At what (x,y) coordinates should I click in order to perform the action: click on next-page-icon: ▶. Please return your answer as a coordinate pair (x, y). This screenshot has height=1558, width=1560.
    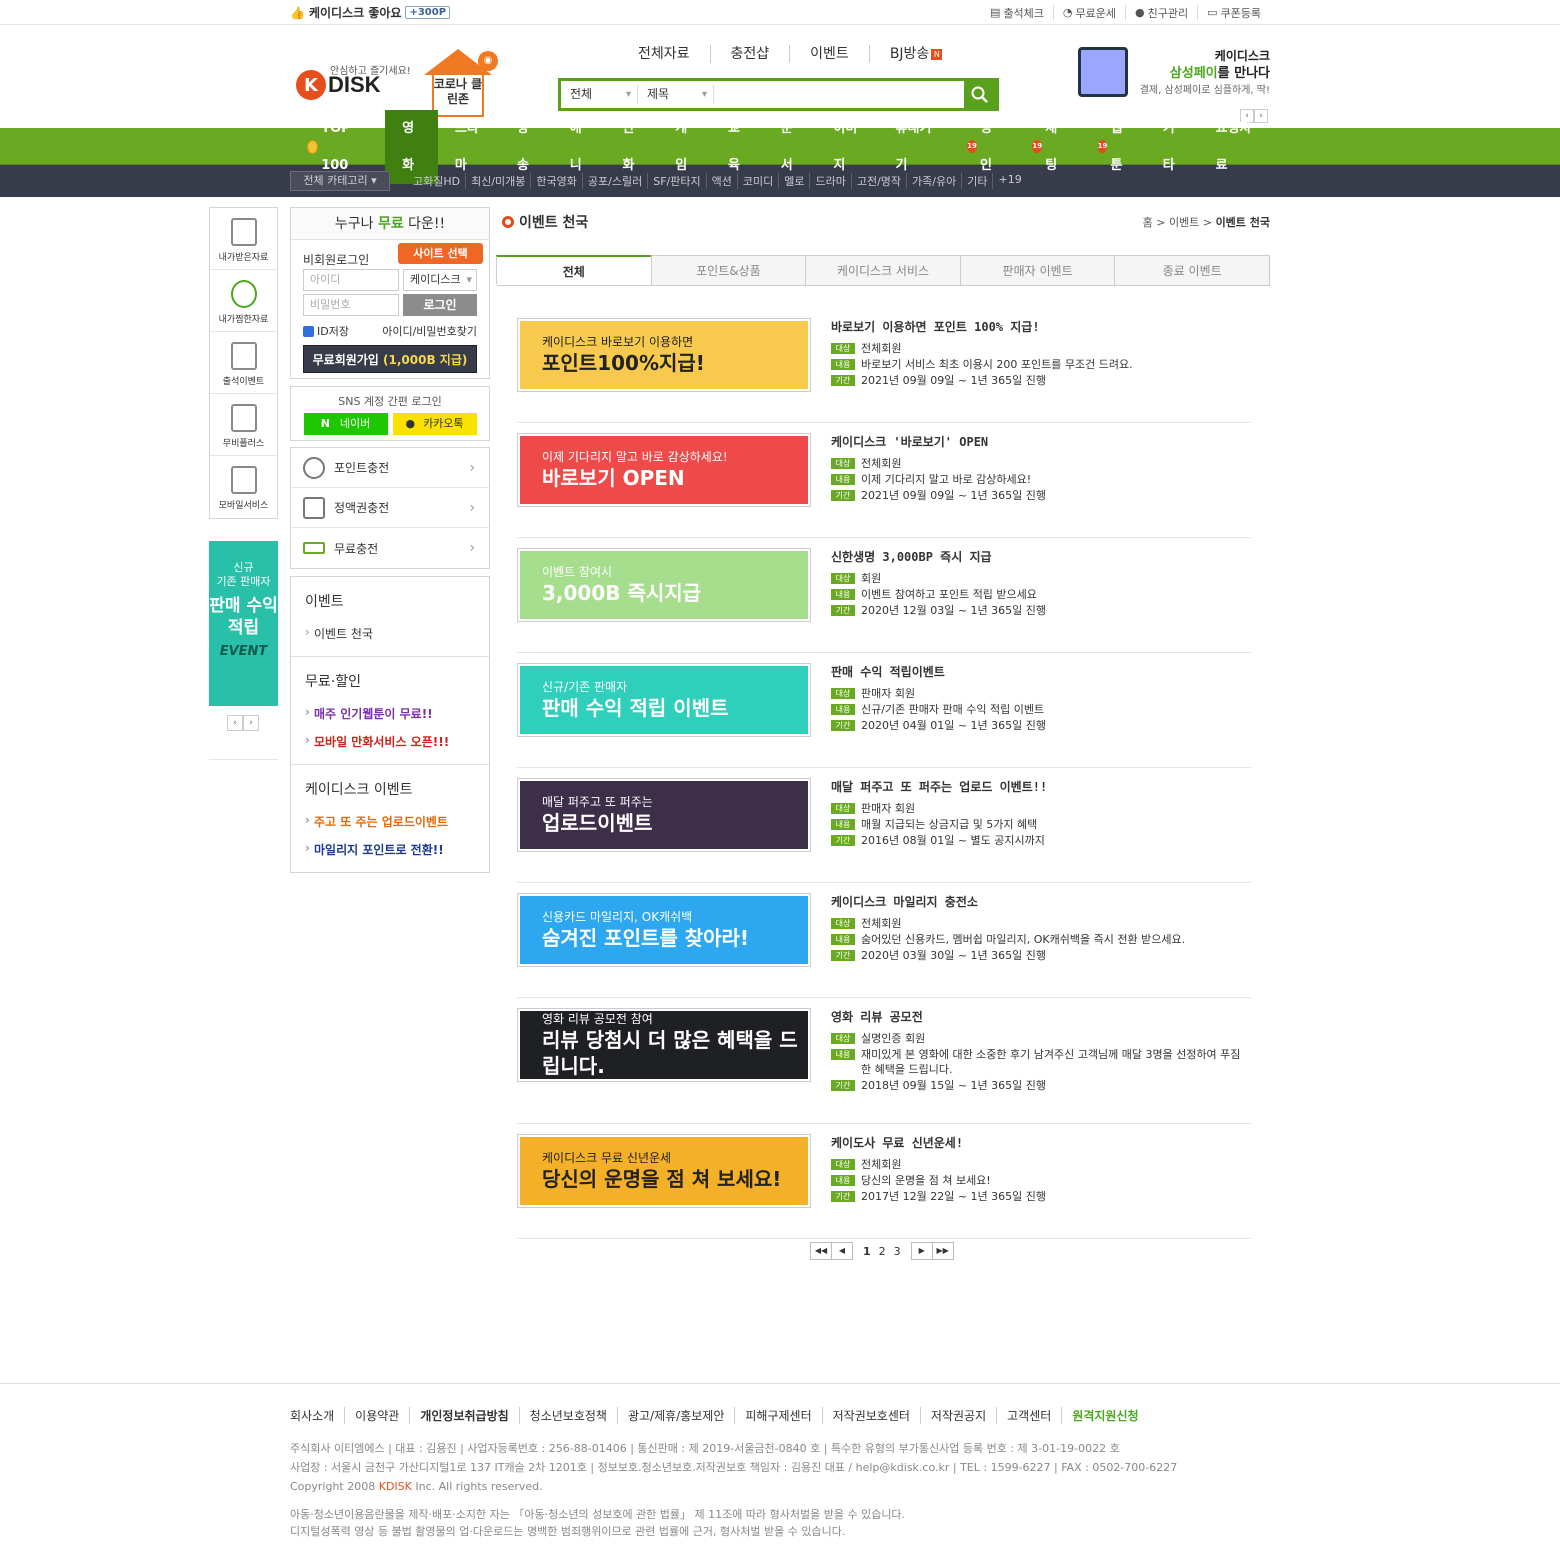
    Looking at the image, I should click on (921, 1251).